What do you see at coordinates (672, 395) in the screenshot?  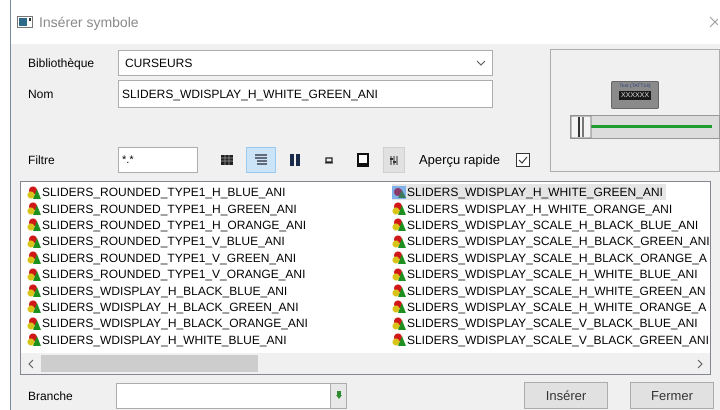 I see `close-button: Fermer` at bounding box center [672, 395].